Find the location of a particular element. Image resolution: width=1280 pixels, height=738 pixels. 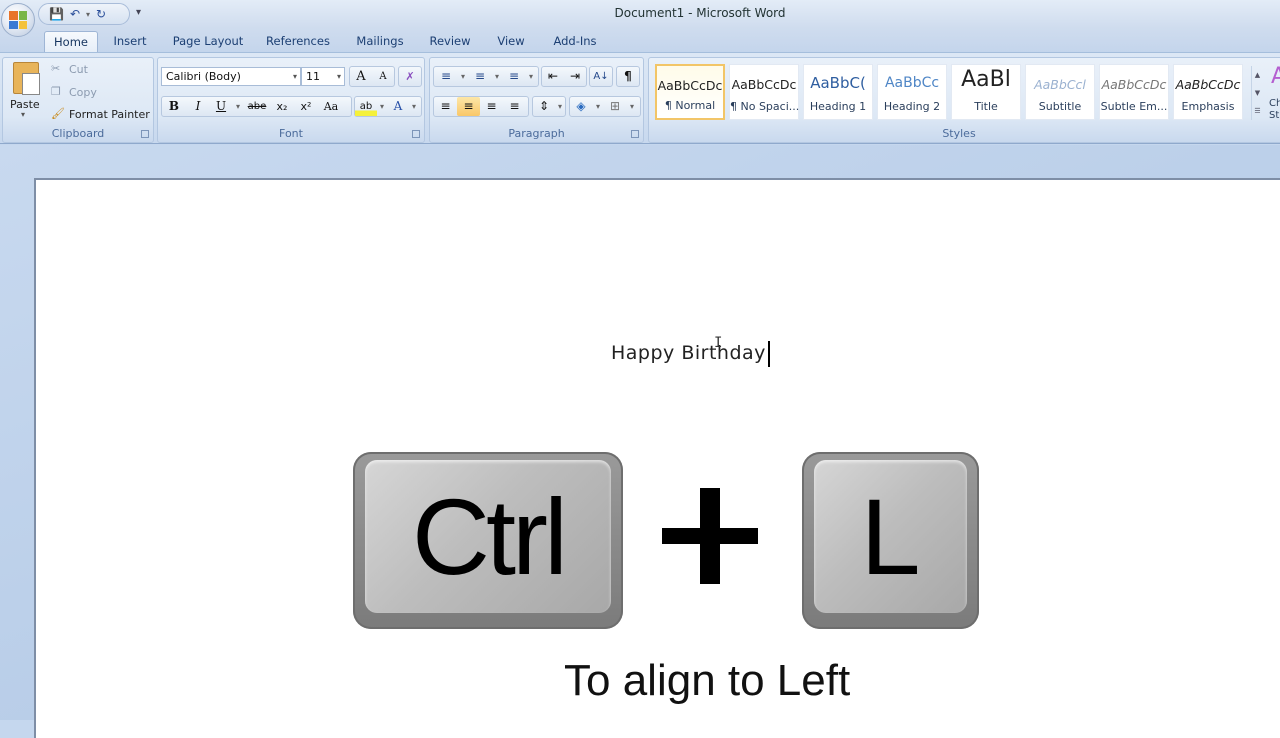

cut-button: ✂ Cut is located at coordinates (81, 70).